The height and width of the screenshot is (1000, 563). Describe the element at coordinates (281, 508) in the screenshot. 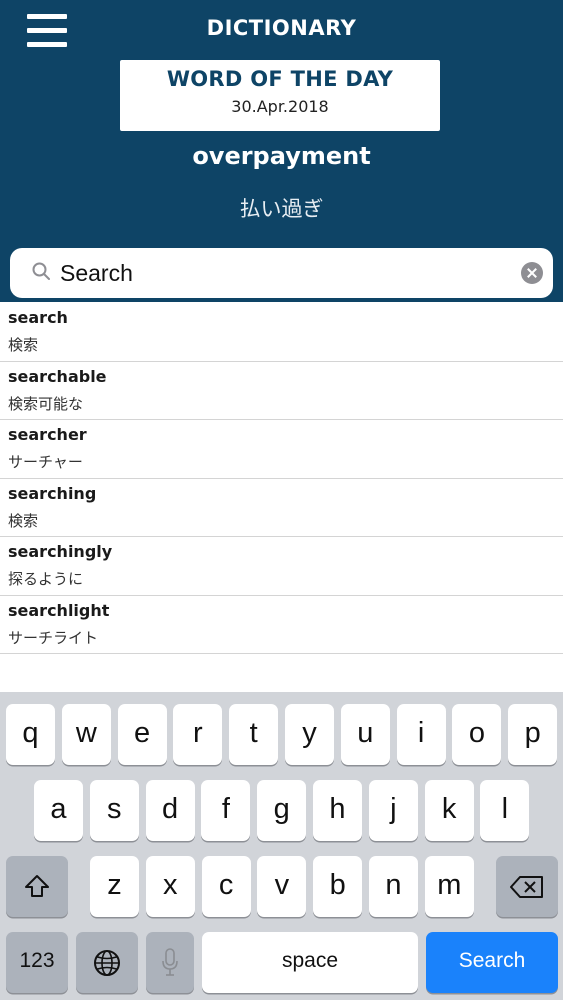

I see `result-row: searching 検索` at that location.